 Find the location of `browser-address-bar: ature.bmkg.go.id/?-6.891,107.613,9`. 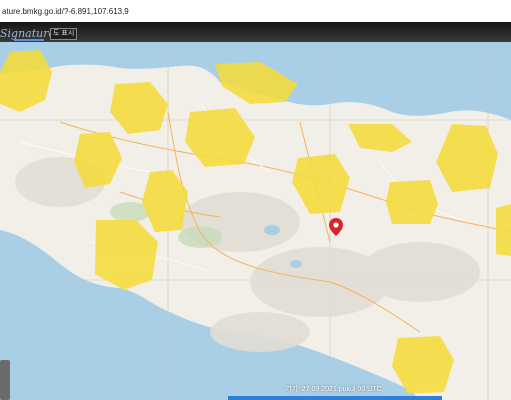

browser-address-bar: ature.bmkg.go.id/?-6.891,107.613,9 is located at coordinates (255, 11).